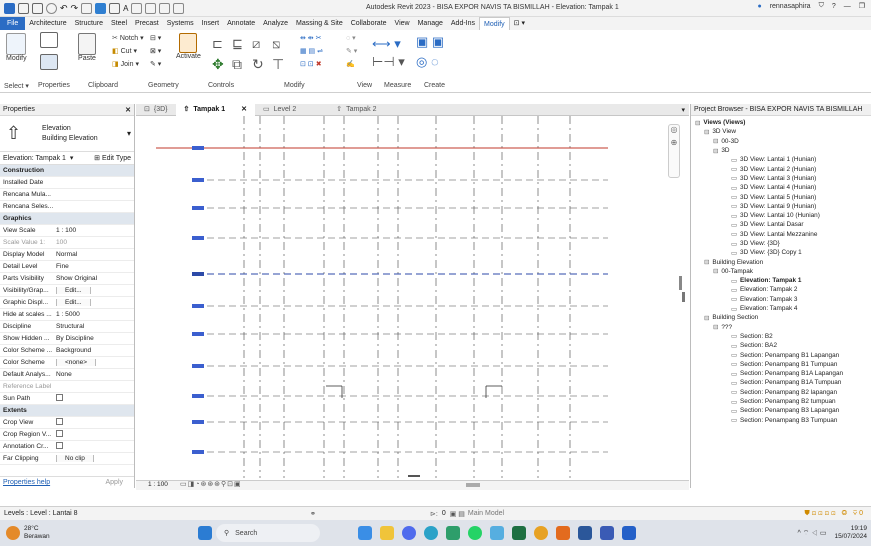  I want to click on browser-item: ⊟ Views (Views), so click(781, 122).